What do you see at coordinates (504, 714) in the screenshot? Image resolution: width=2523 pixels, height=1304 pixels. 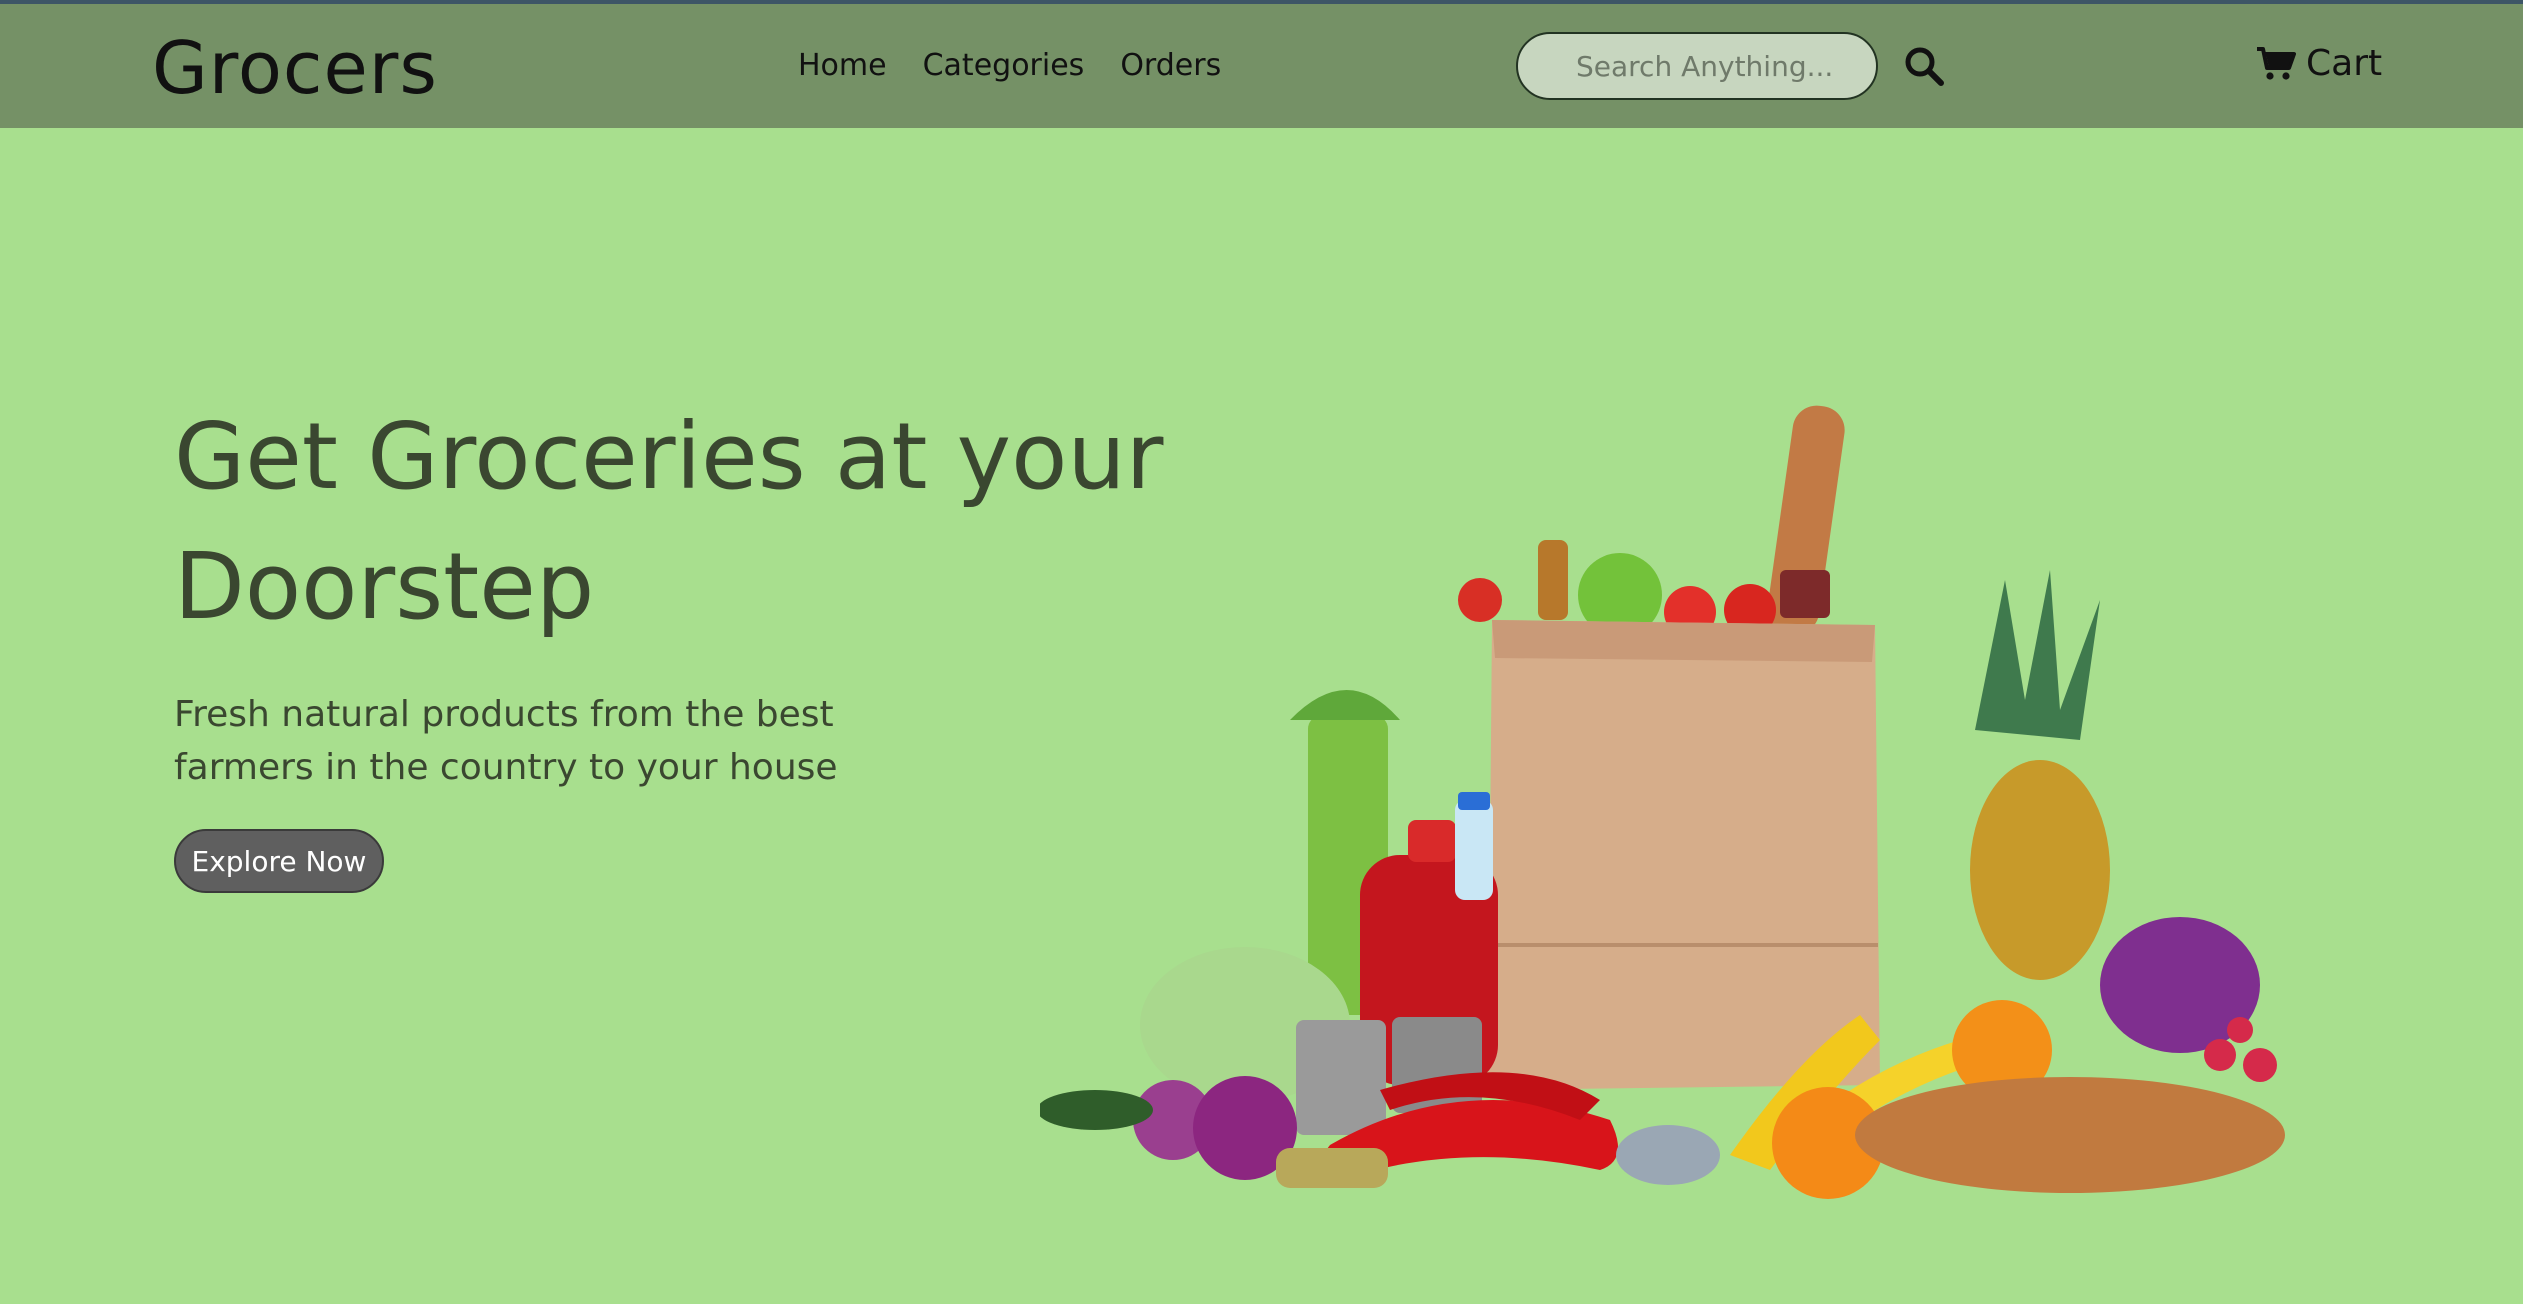 I see `hero-subtitle-line-1: Fresh natural products from the best` at bounding box center [504, 714].